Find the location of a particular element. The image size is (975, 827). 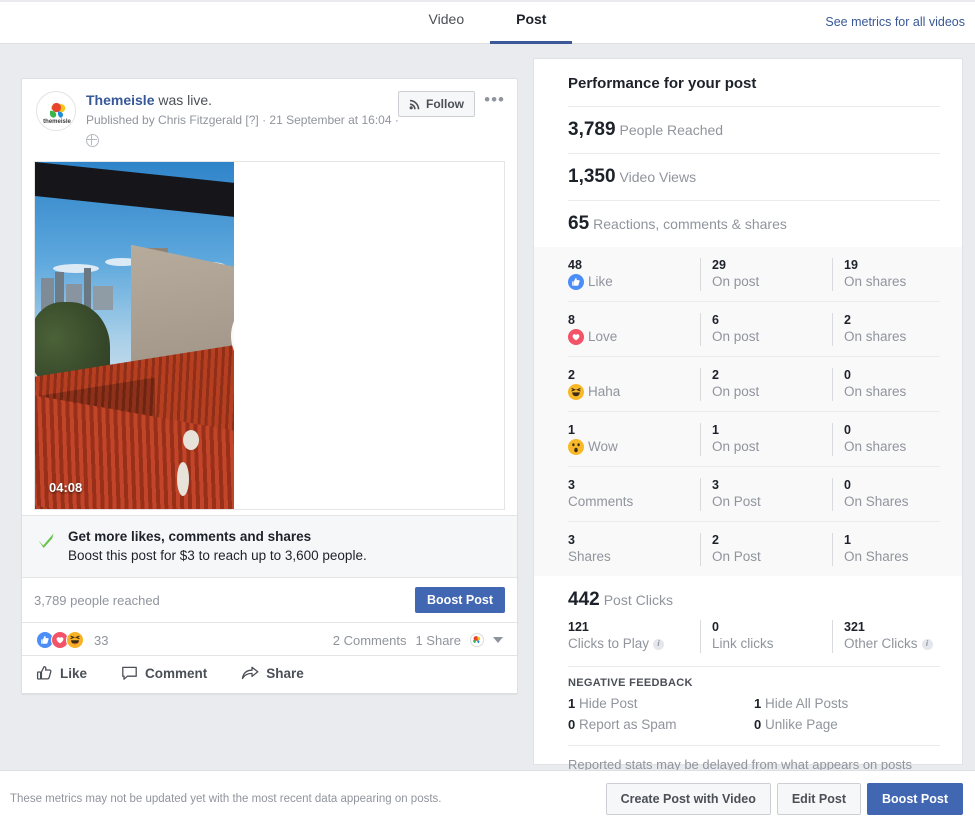

row-label: Love is located at coordinates (634, 337).